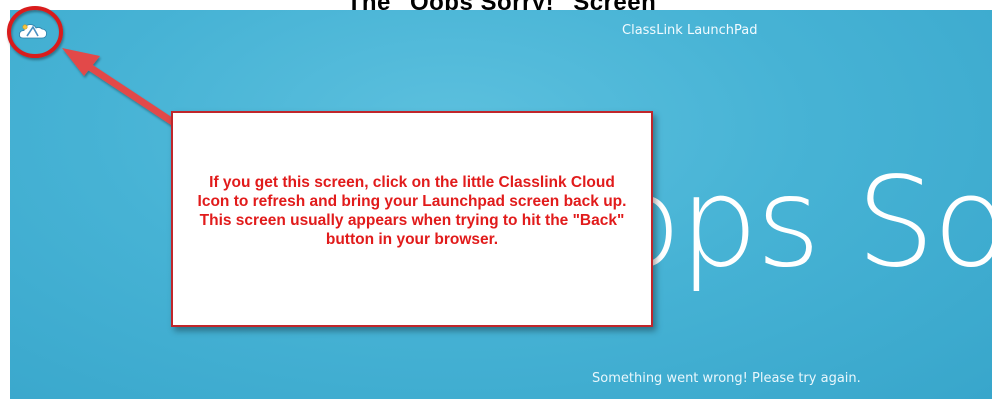  Describe the element at coordinates (690, 30) in the screenshot. I see `app-title: ClassLink LaunchPad` at that location.